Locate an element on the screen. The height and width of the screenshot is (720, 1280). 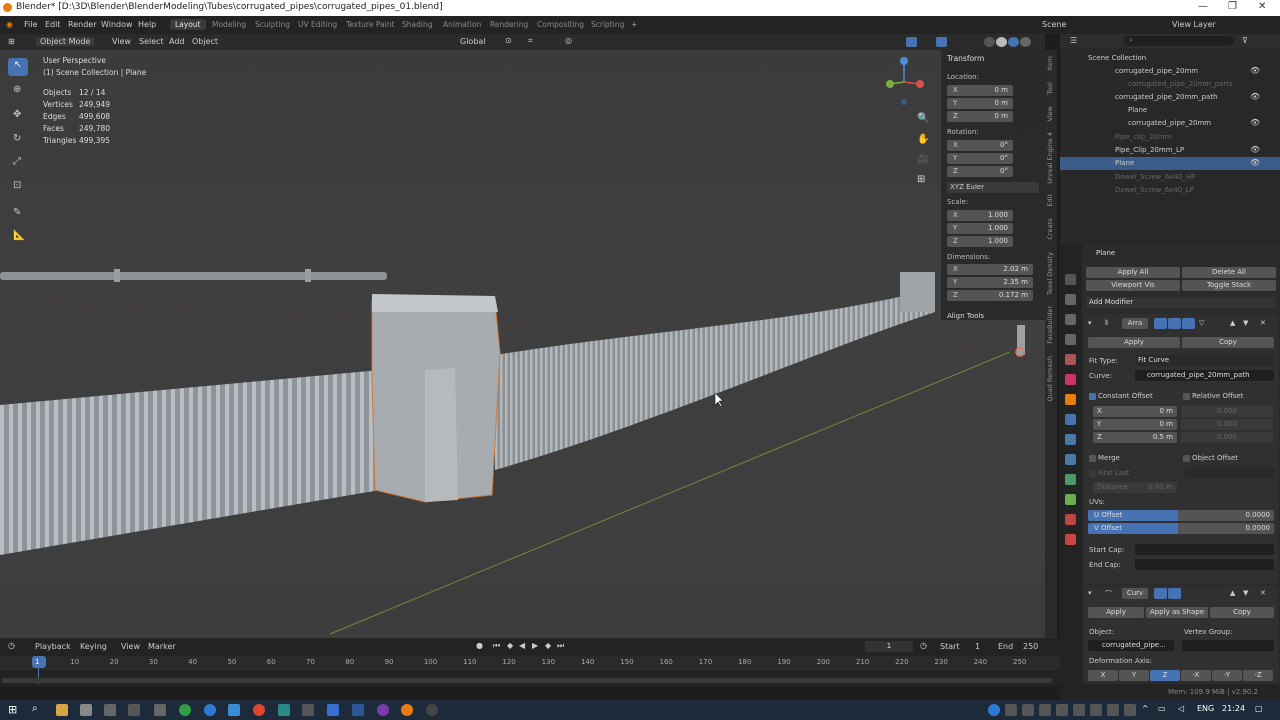
timeline-scrollbar is located at coordinates (527, 680).